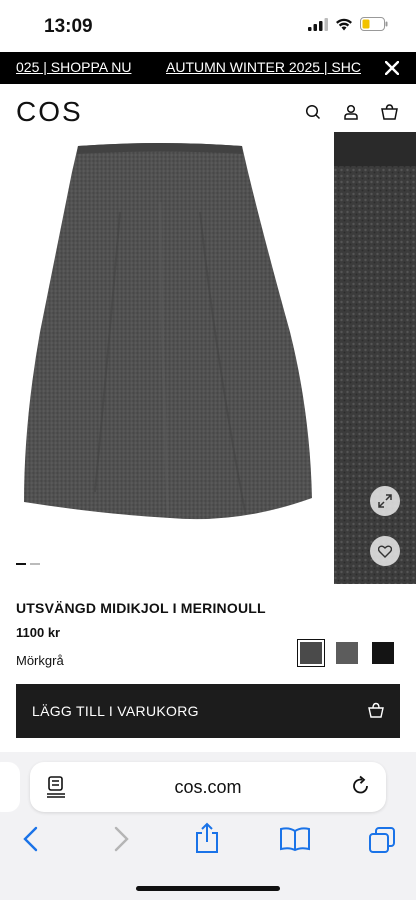  I want to click on product-name: UTSVÄNGD MIDIKJOL I MERINOULL, so click(141, 608).